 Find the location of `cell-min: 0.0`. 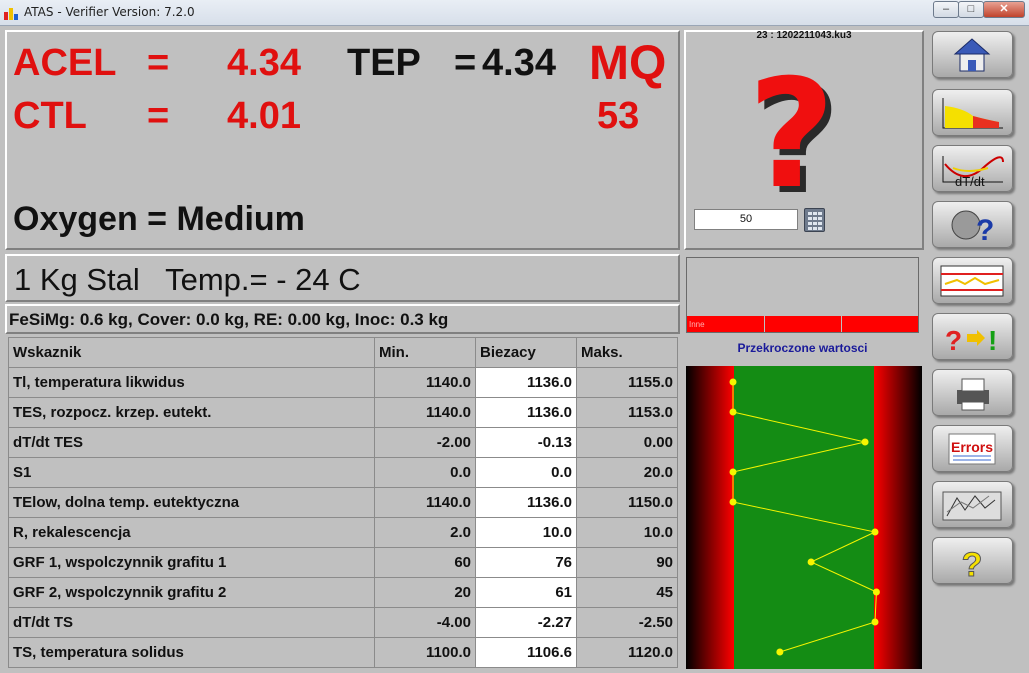

cell-min: 0.0 is located at coordinates (425, 472).